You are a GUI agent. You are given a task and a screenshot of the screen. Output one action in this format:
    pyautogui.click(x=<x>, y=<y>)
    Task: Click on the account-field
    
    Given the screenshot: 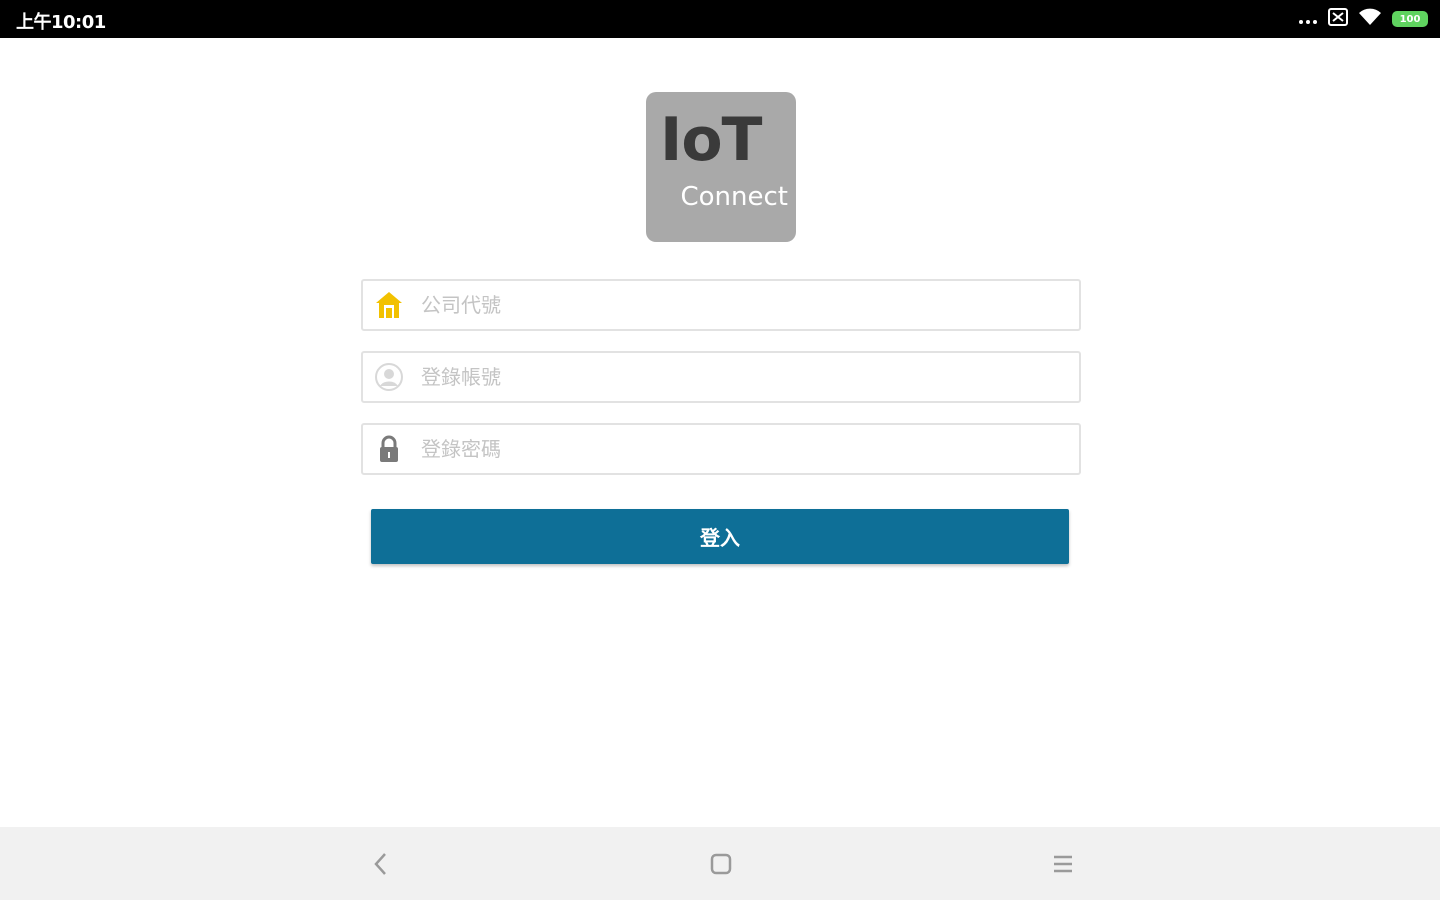 What is the action you would take?
    pyautogui.click(x=721, y=377)
    